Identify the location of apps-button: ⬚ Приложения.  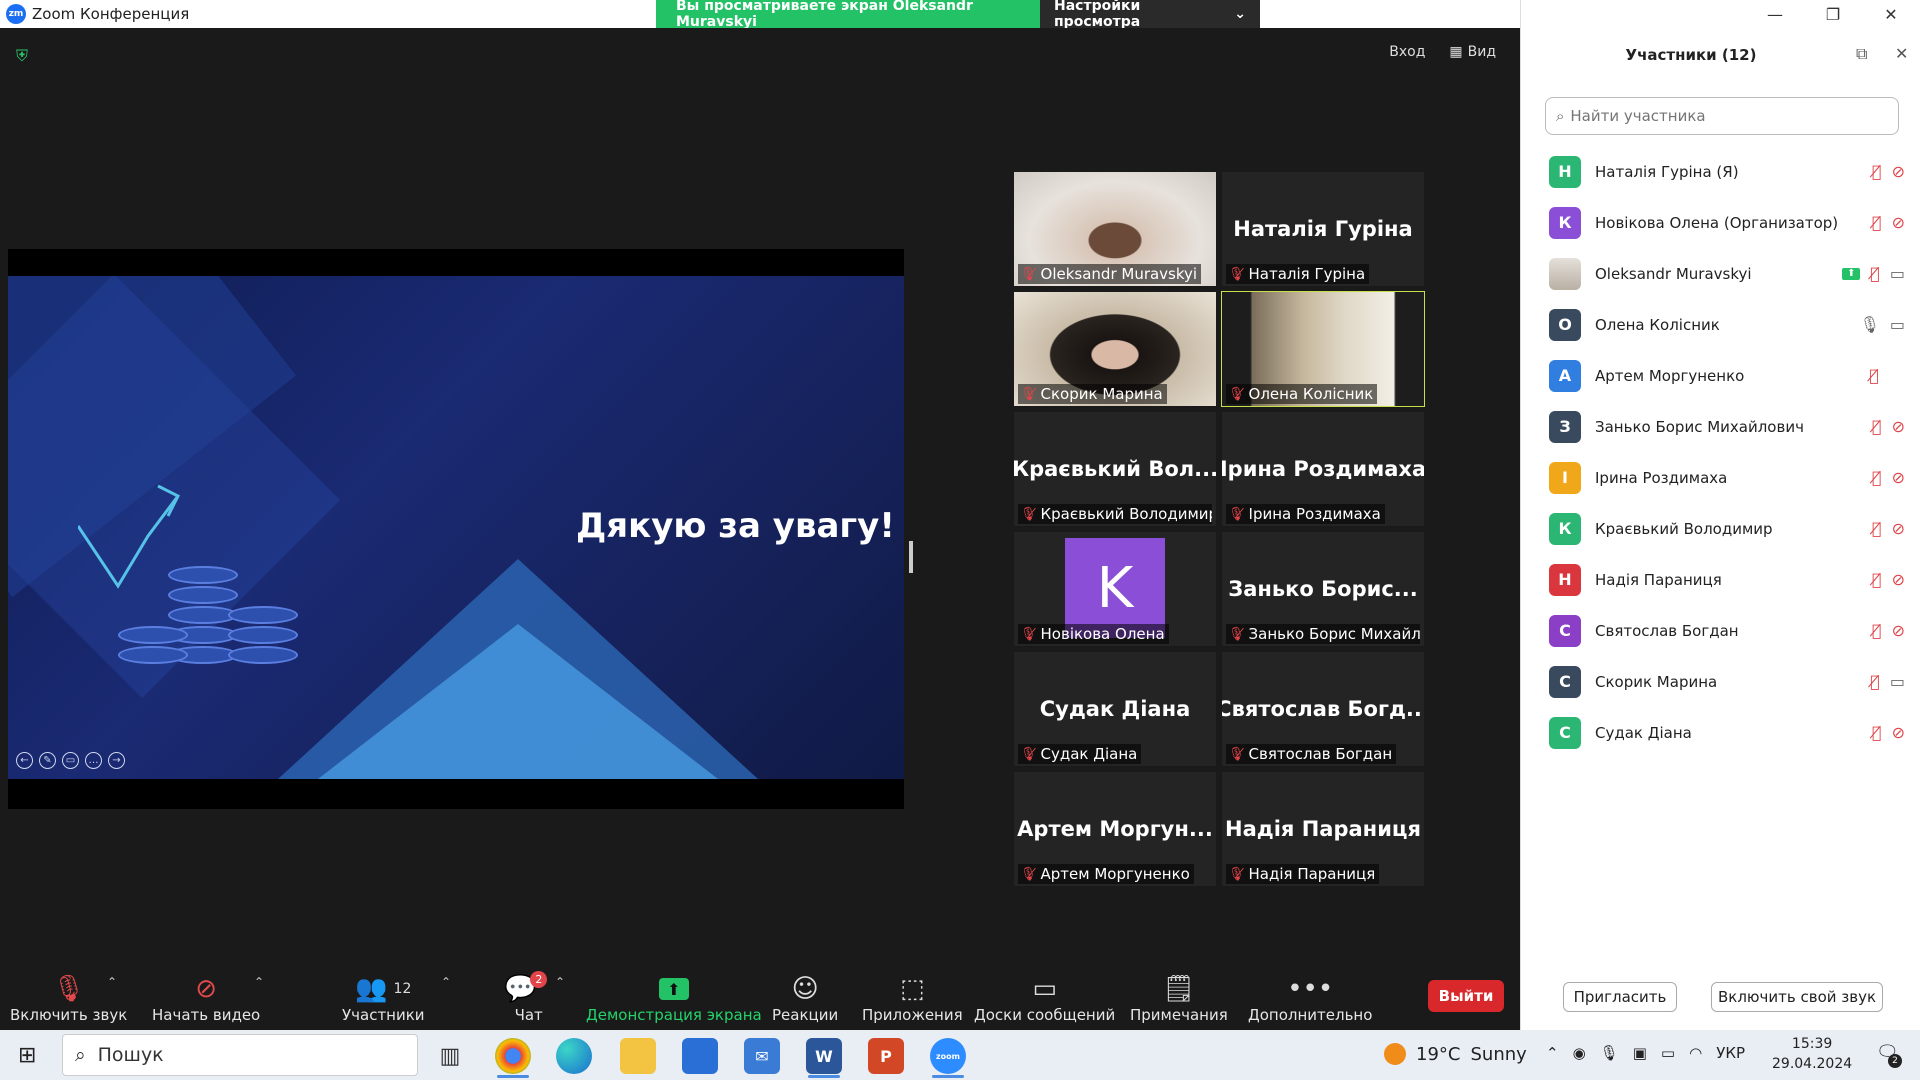
(912, 998).